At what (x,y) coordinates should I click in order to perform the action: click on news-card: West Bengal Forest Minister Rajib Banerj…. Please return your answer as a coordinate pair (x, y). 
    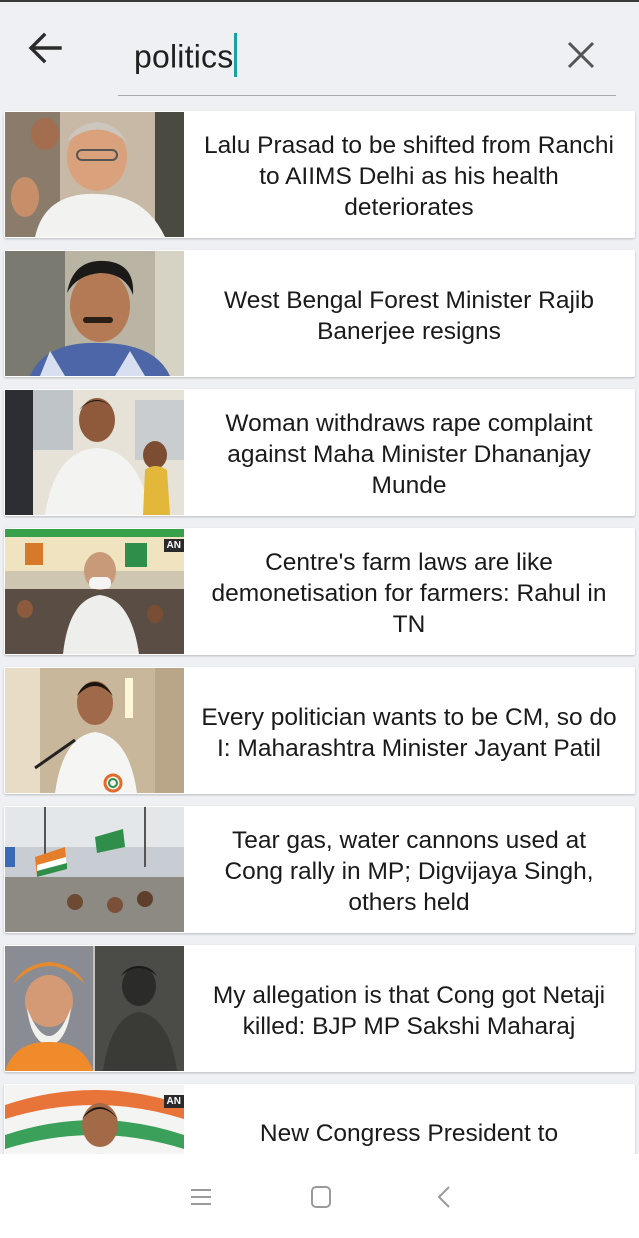
    Looking at the image, I should click on (319, 313).